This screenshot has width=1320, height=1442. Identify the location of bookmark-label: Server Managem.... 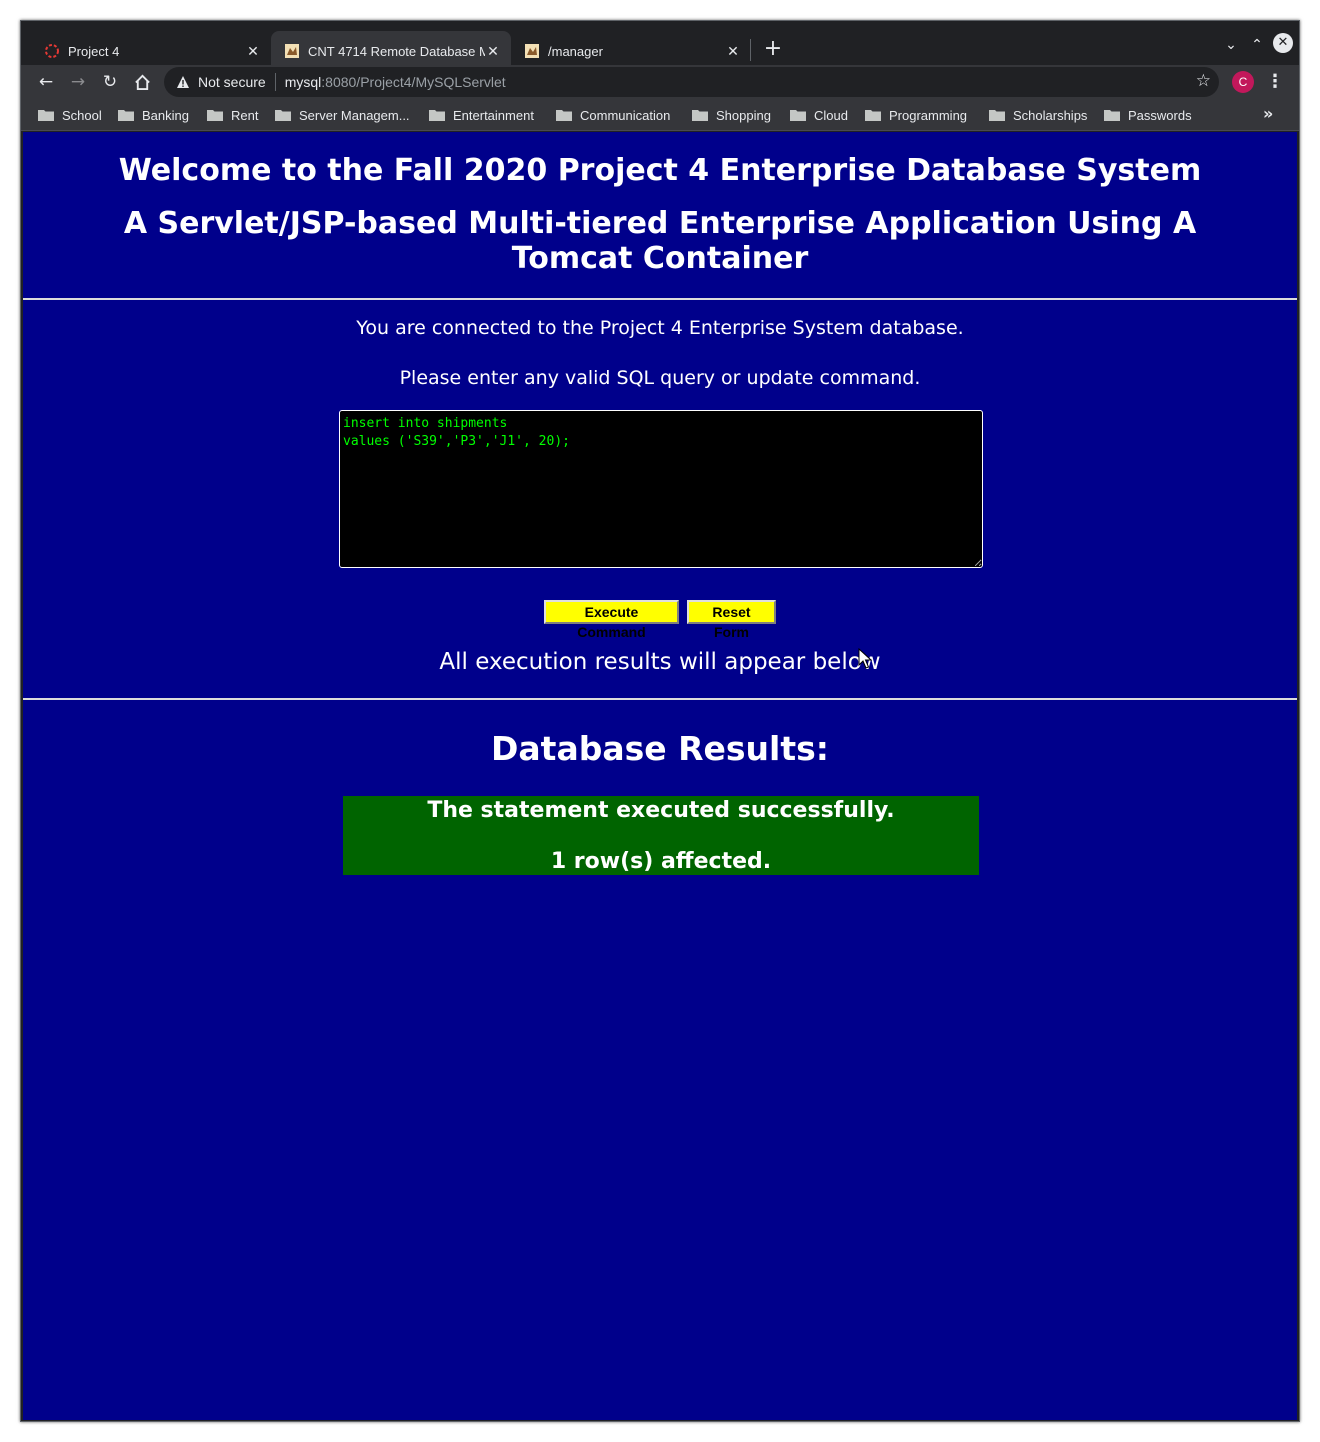
(354, 115).